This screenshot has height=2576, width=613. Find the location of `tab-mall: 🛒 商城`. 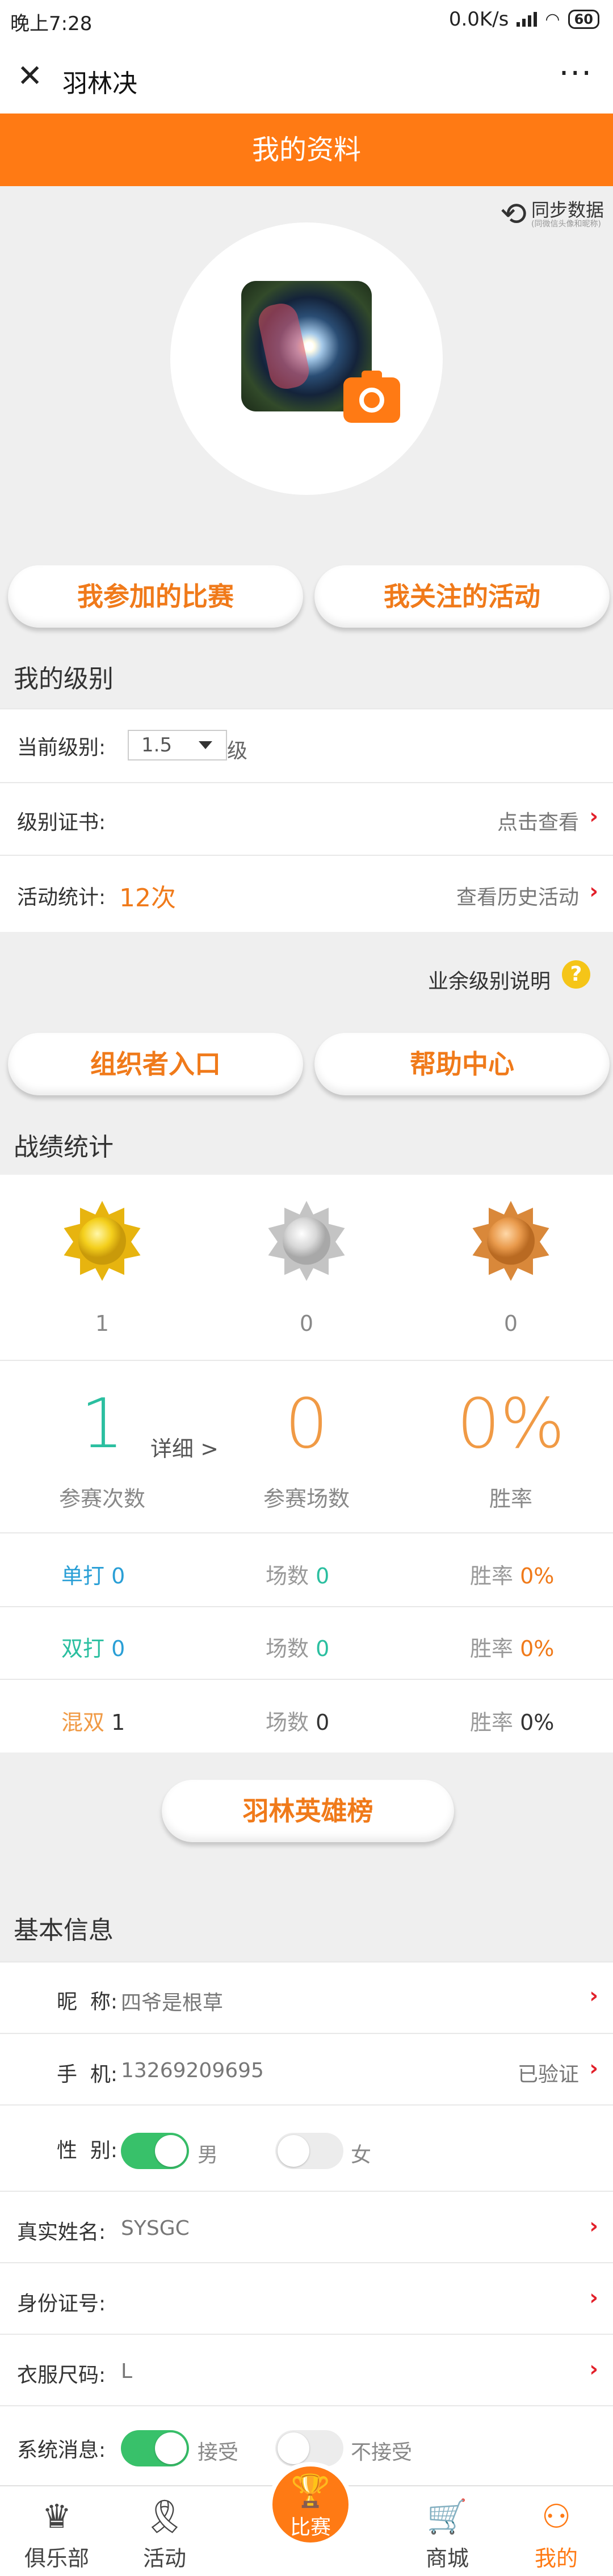

tab-mall: 🛒 商城 is located at coordinates (447, 2531).